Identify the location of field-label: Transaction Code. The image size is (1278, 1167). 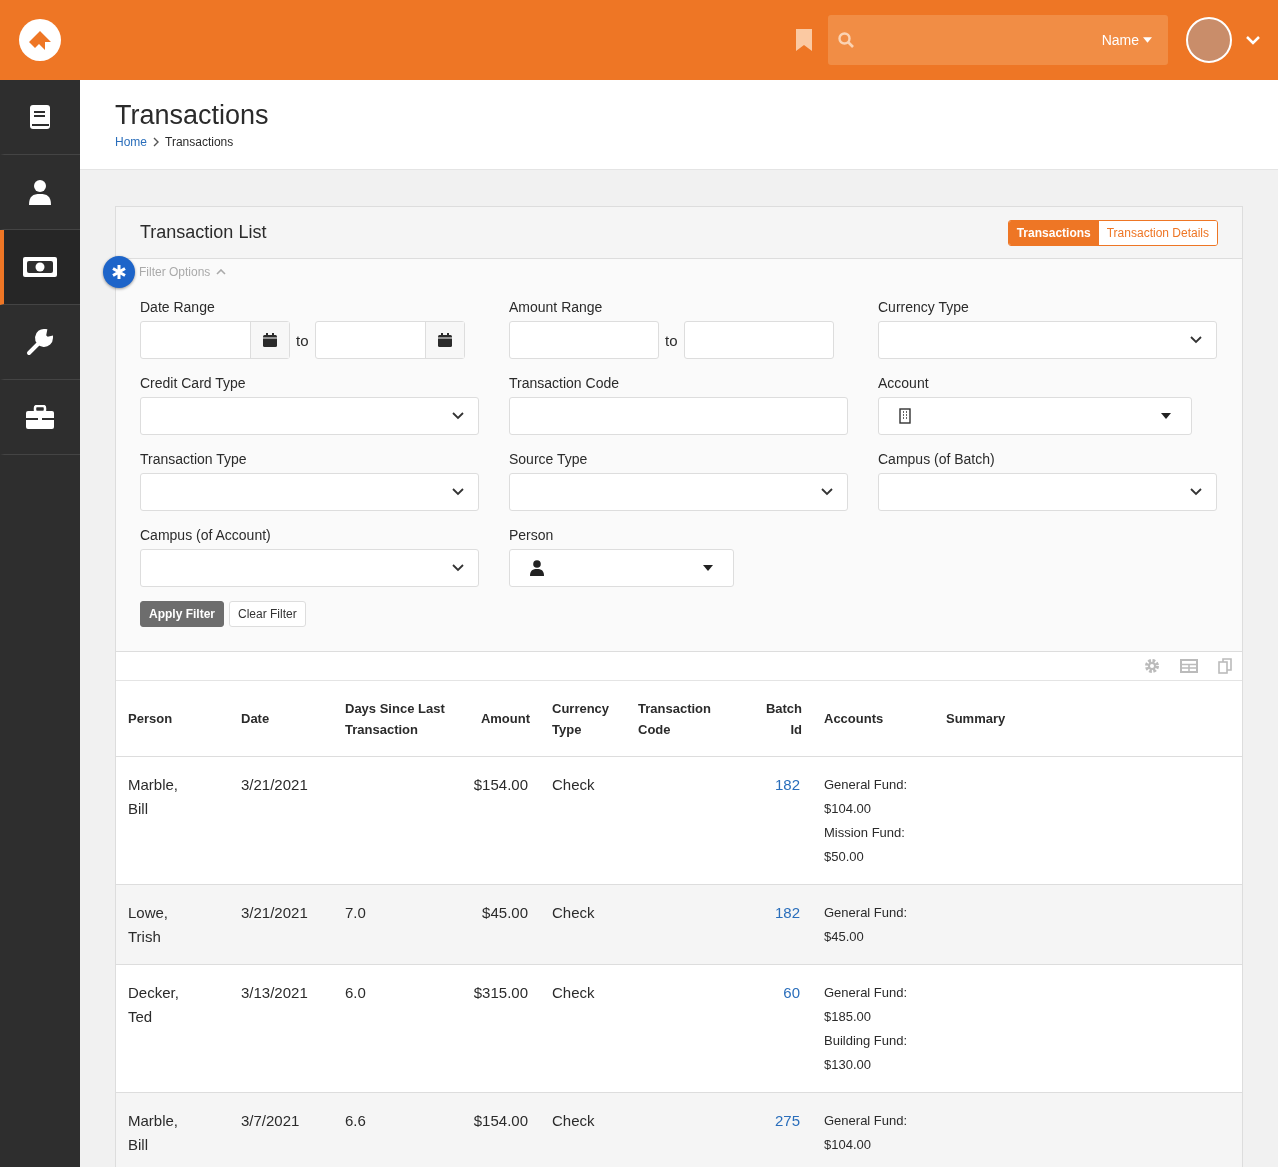
(564, 383).